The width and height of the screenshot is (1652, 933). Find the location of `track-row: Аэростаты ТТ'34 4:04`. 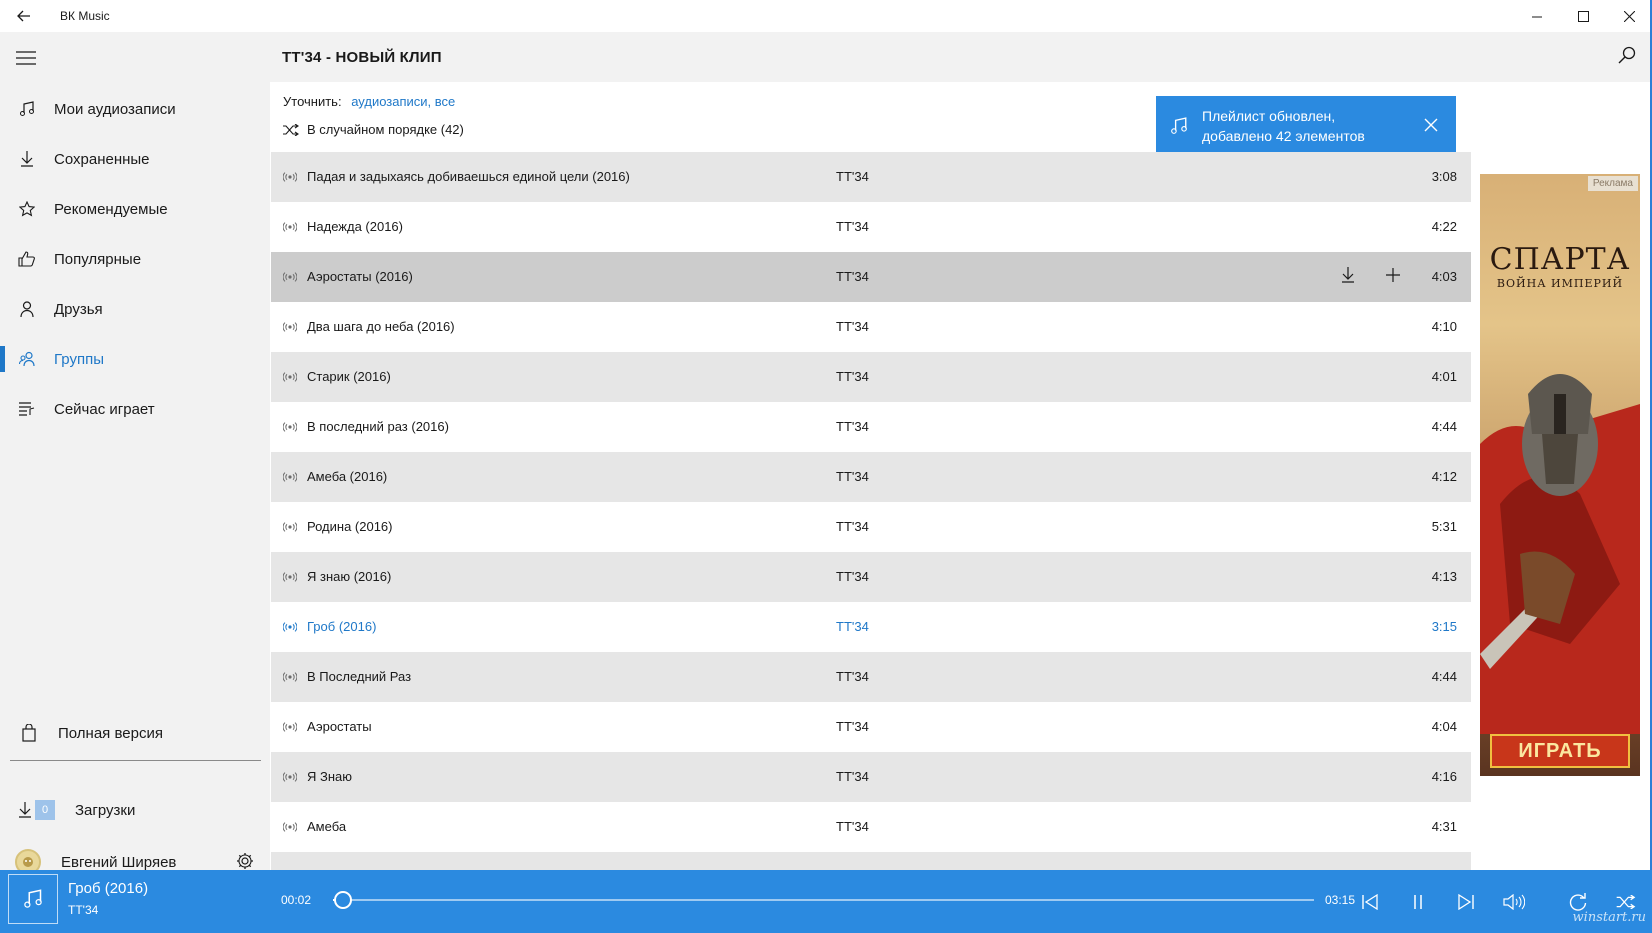

track-row: Аэростаты ТТ'34 4:04 is located at coordinates (871, 727).